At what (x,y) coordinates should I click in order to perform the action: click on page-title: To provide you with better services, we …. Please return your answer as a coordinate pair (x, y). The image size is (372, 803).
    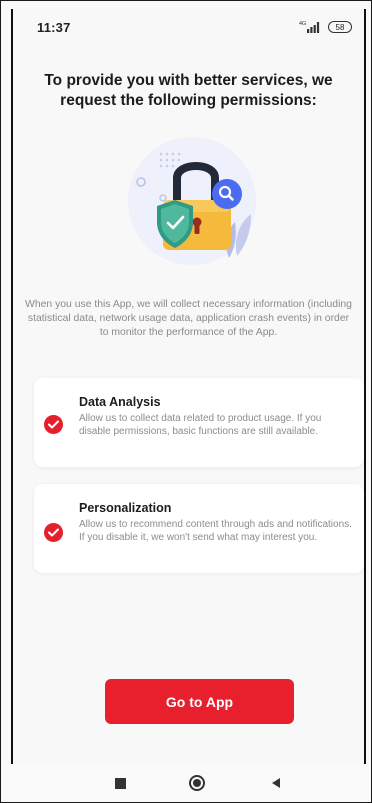
    Looking at the image, I should click on (188, 90).